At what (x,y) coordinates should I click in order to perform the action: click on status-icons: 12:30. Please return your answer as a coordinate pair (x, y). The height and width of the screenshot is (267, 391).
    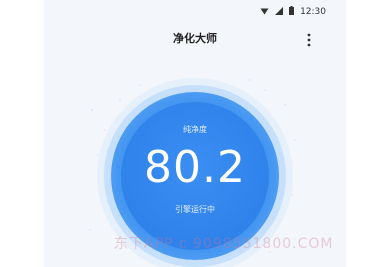
    Looking at the image, I should click on (293, 12).